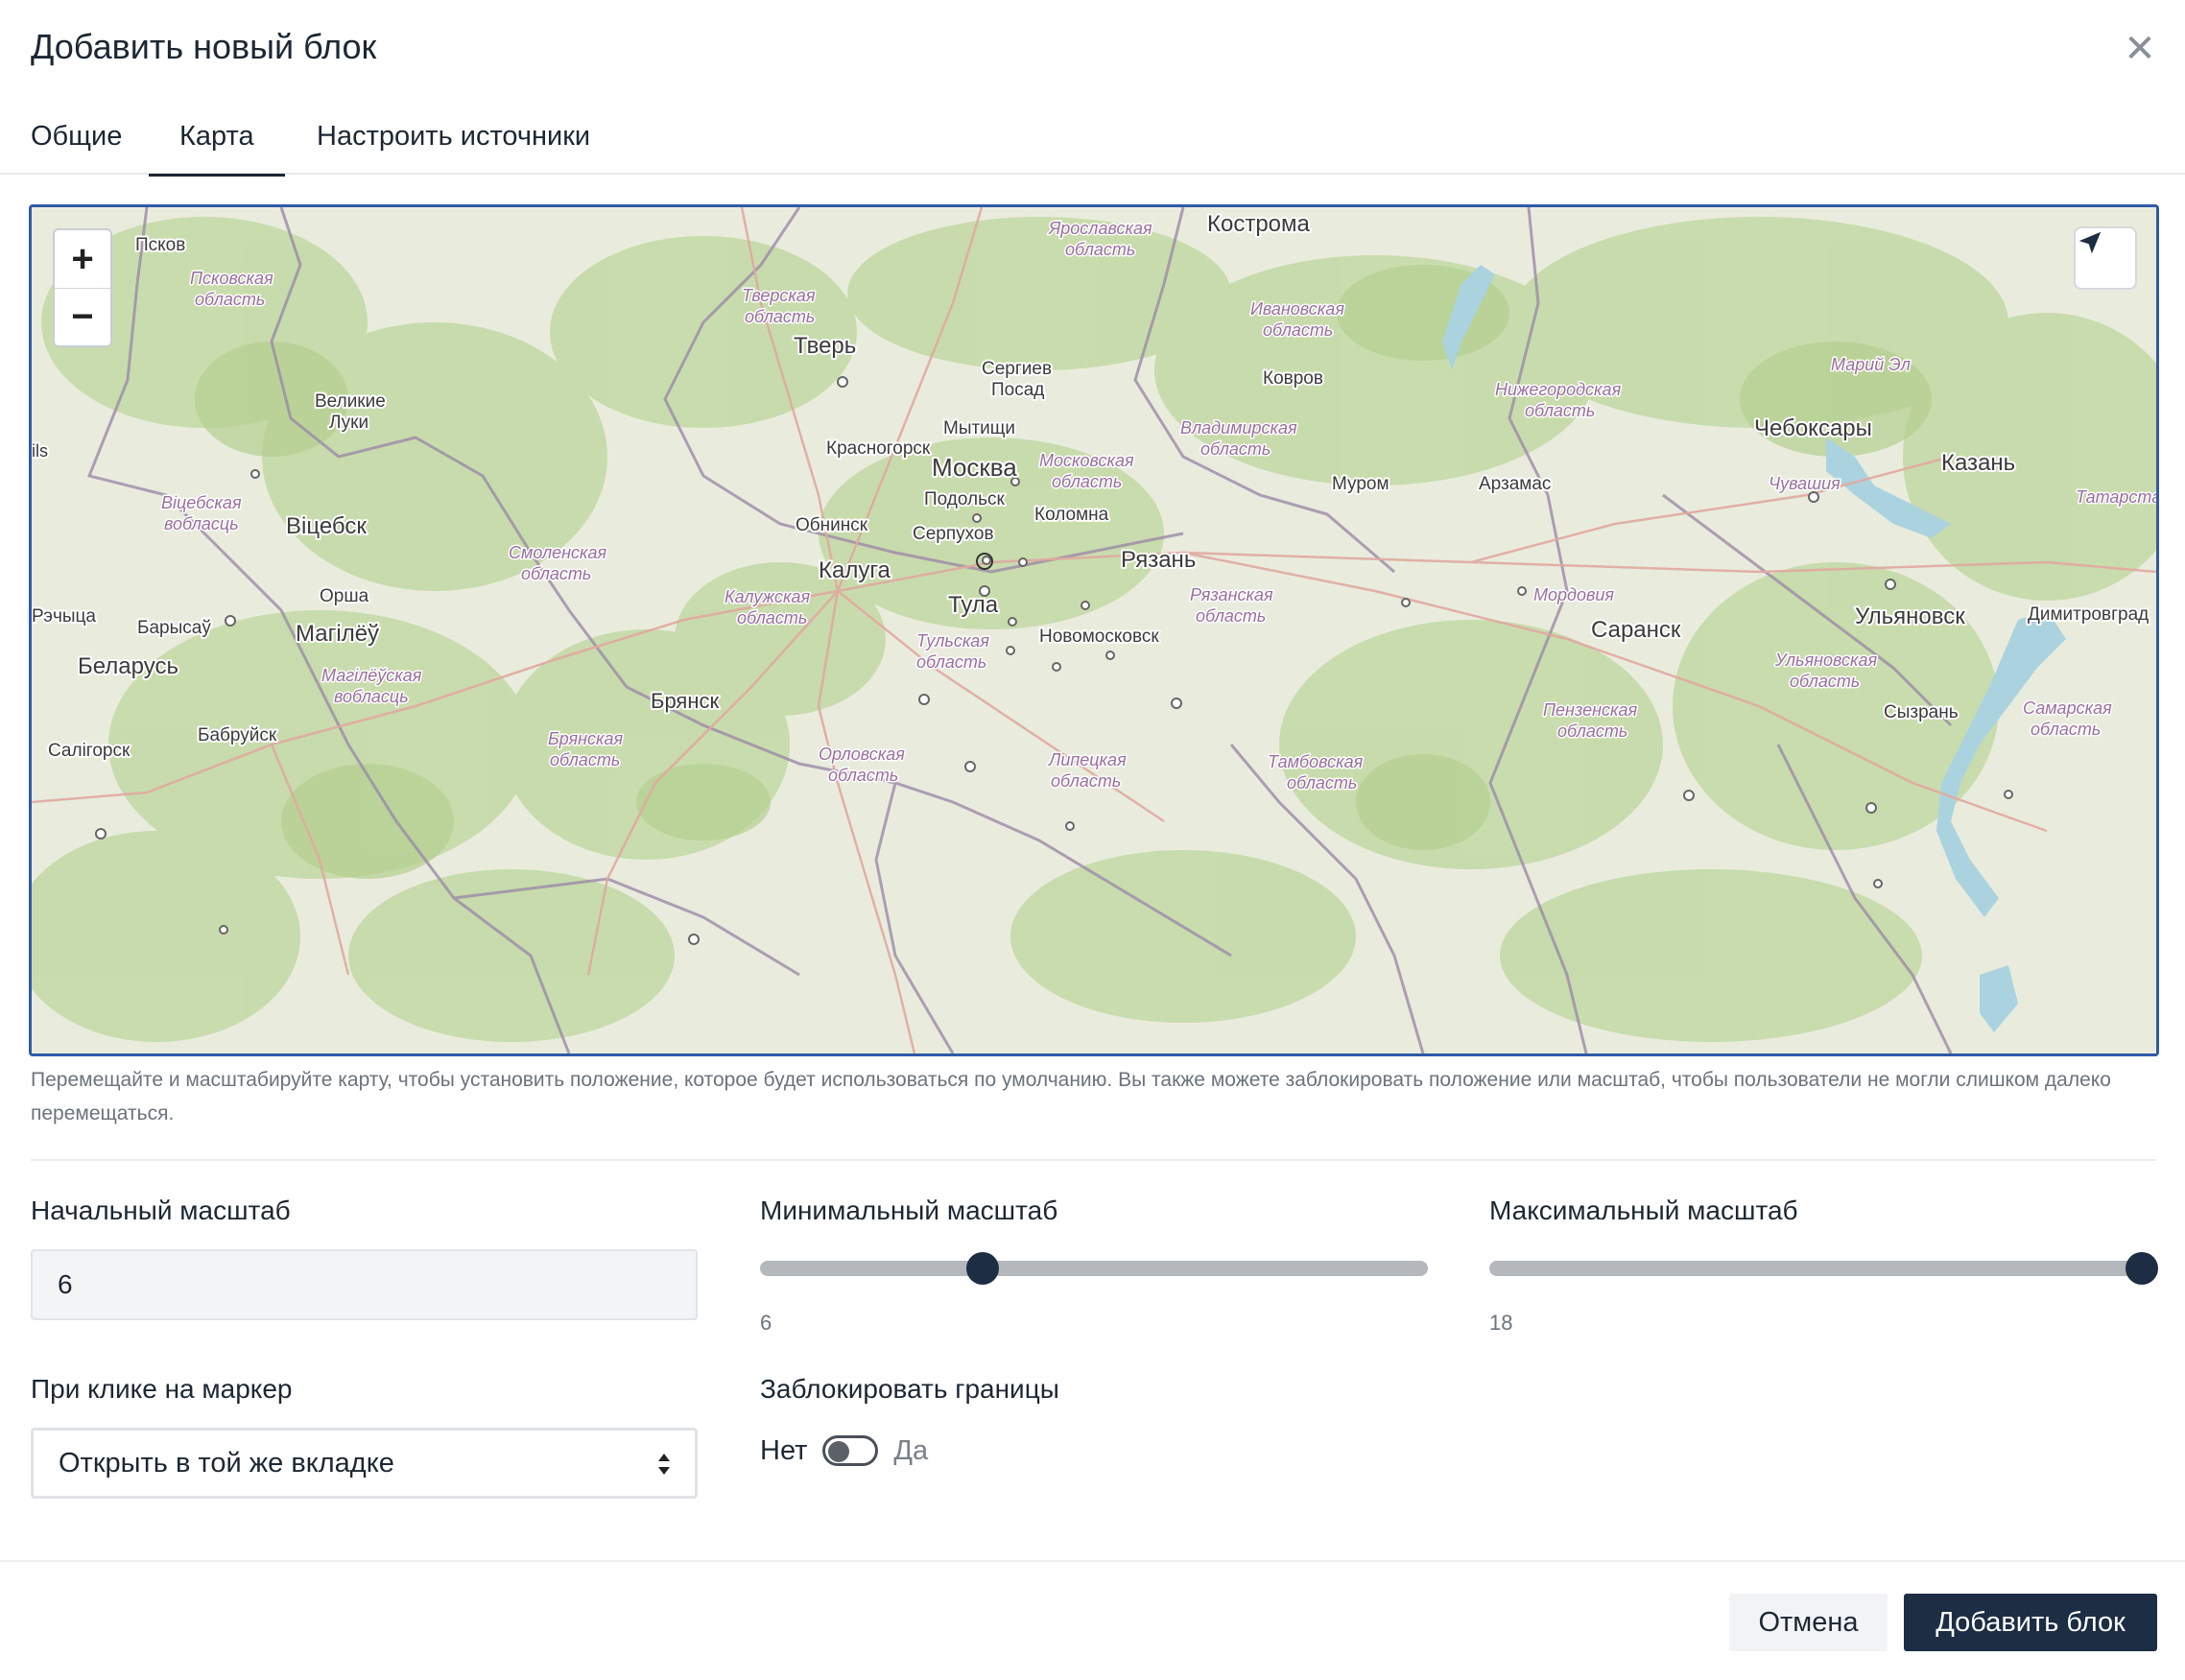  What do you see at coordinates (82, 317) in the screenshot?
I see `zoom-out-button: −` at bounding box center [82, 317].